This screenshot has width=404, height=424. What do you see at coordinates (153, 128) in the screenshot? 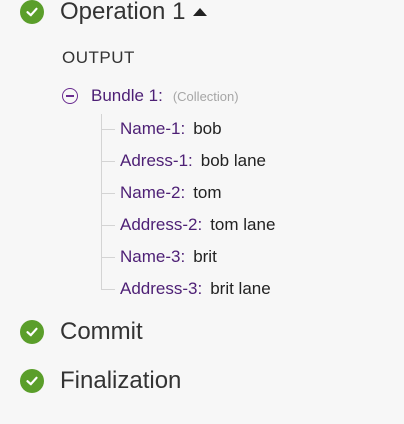
I see `field-key: Name-1:` at bounding box center [153, 128].